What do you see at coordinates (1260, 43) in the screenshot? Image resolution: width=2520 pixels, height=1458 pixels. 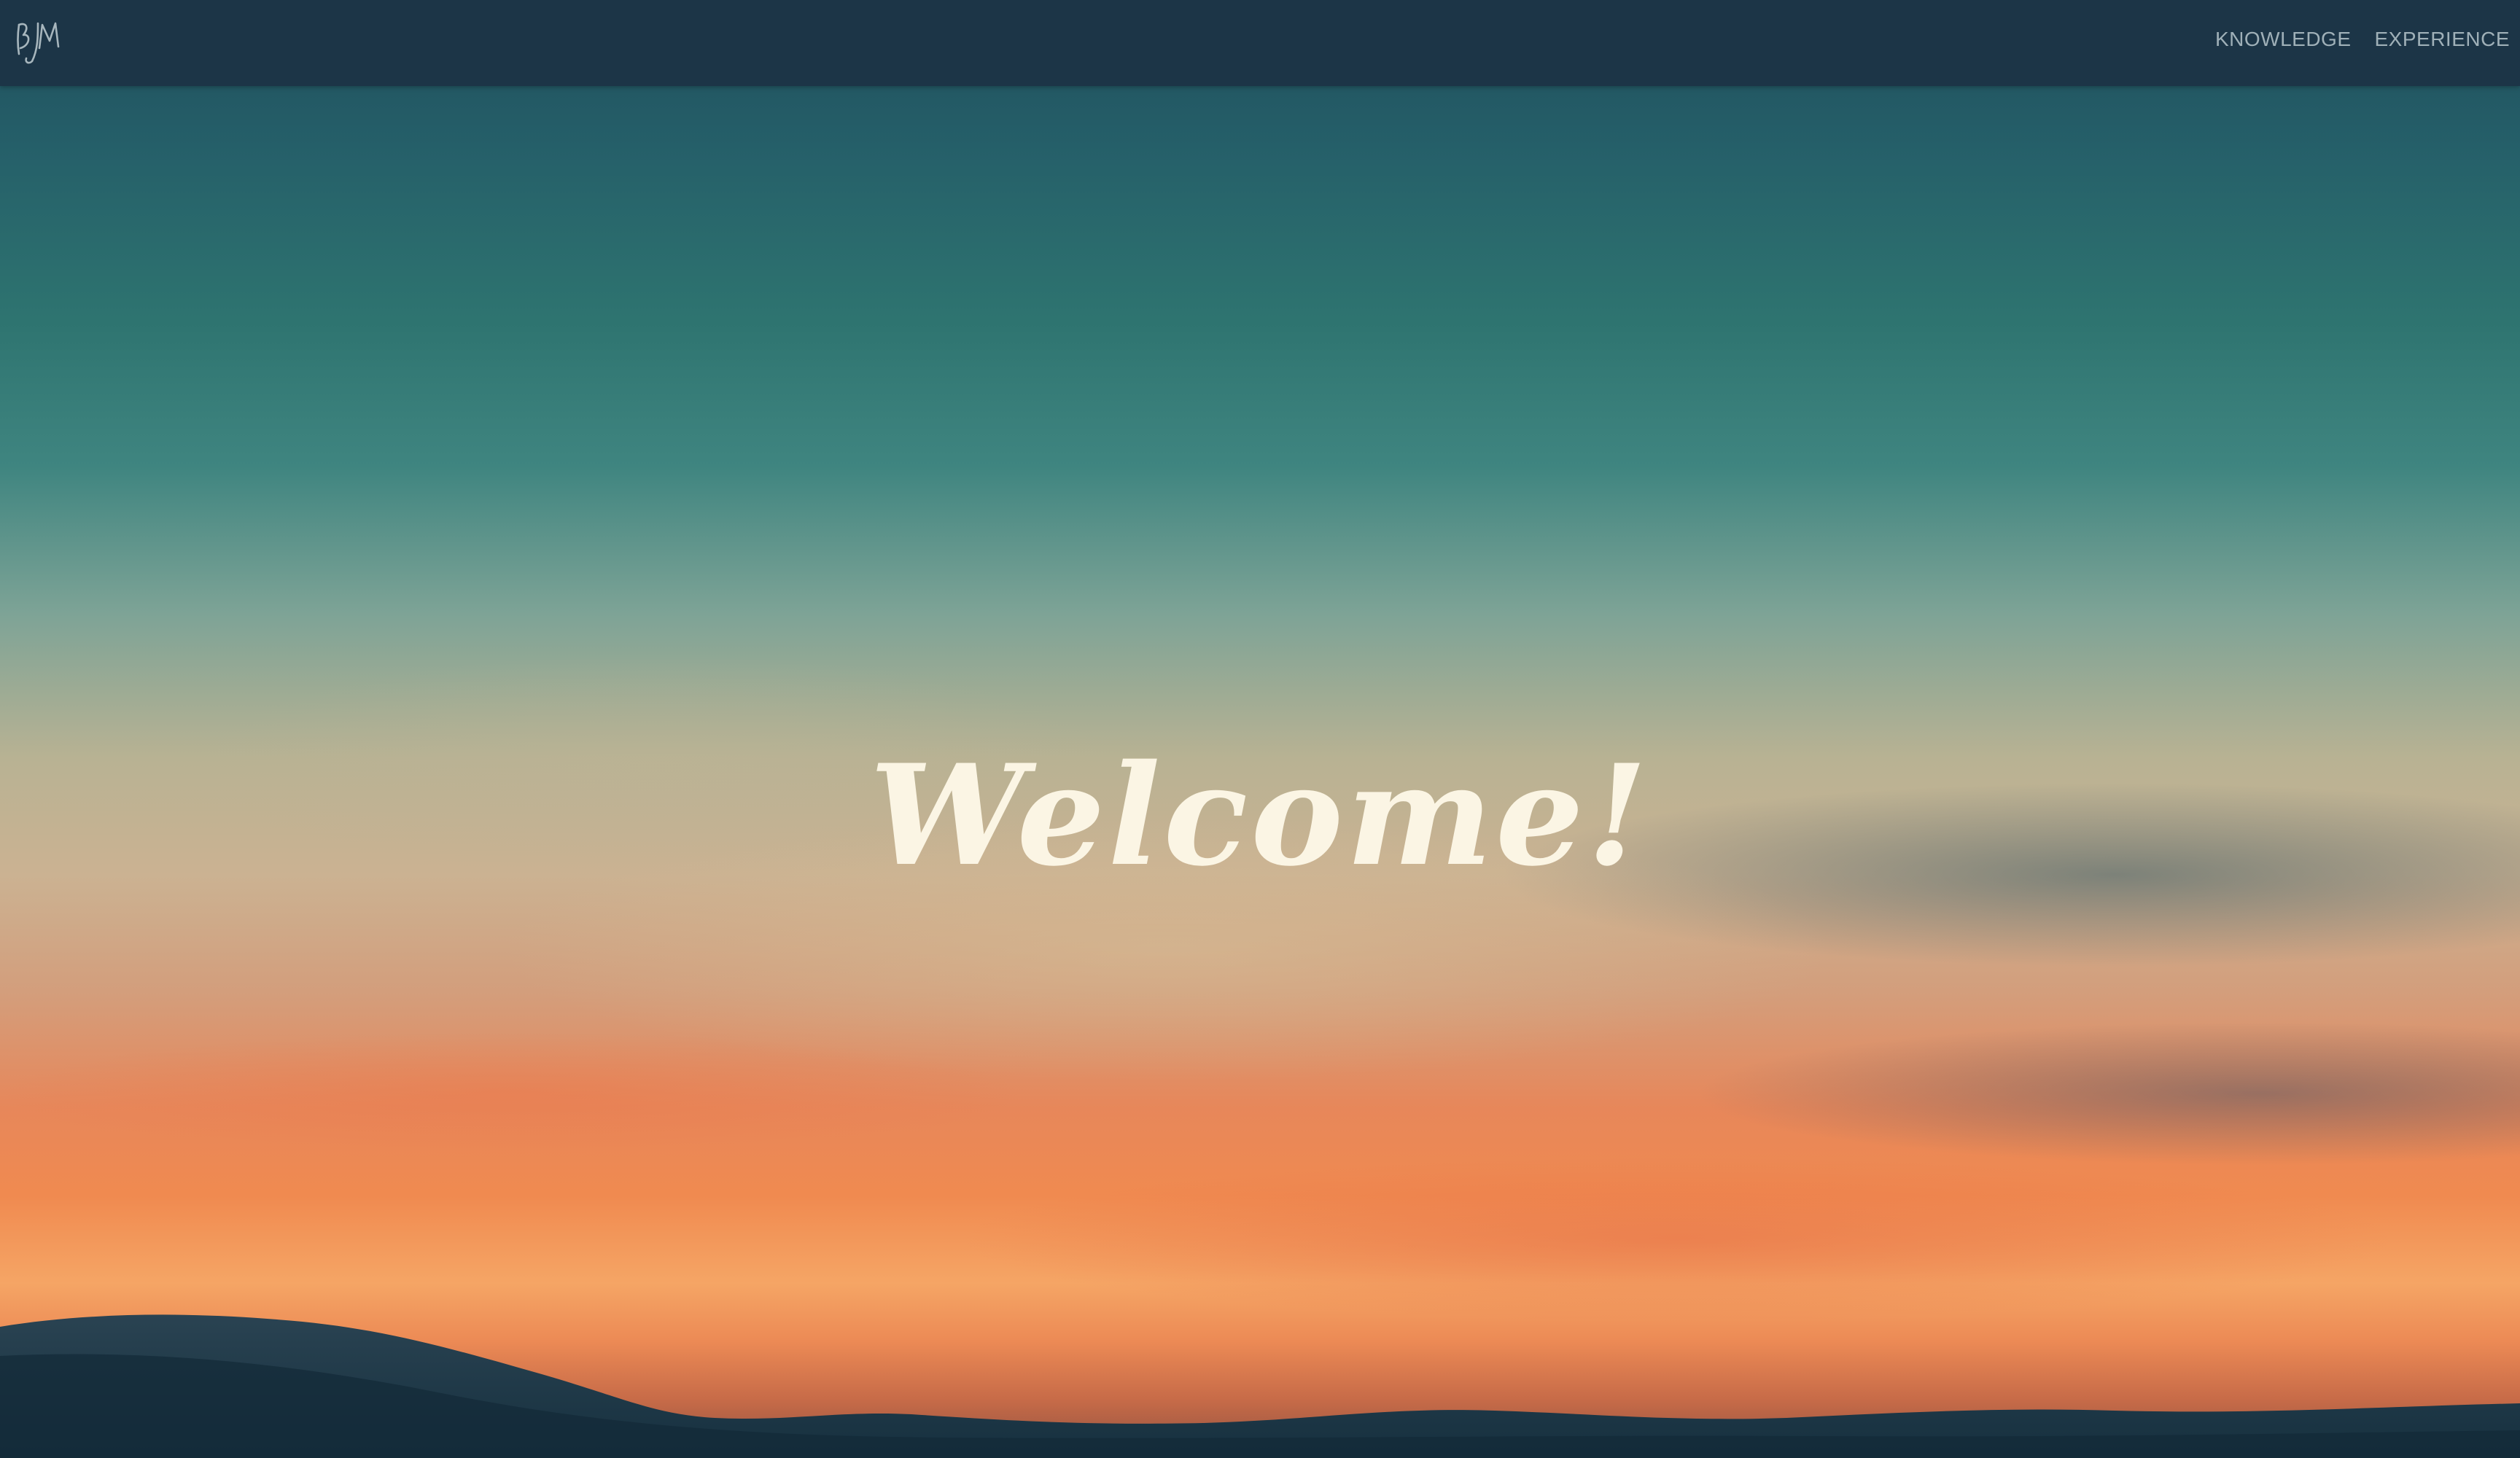 I see `top-navigation-bar: KNOWLEDGE EXPERIENCE` at bounding box center [1260, 43].